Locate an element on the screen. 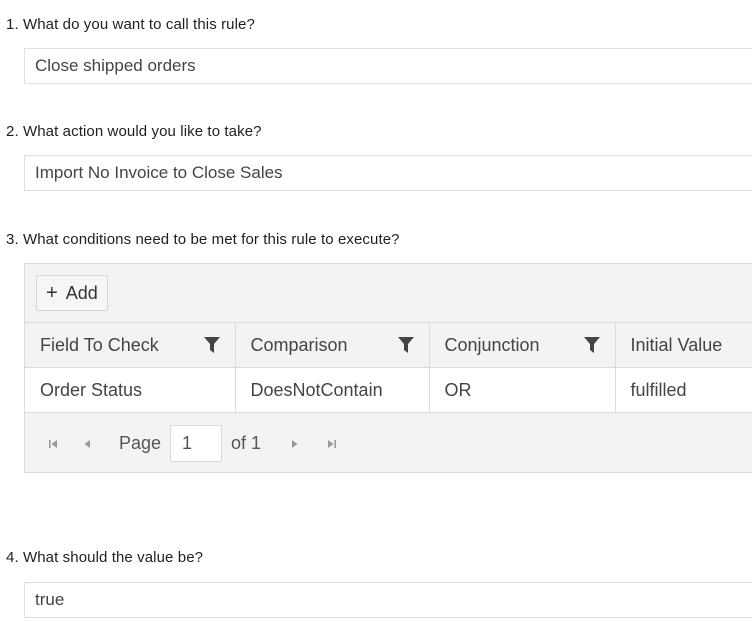 This screenshot has width=752, height=621. column-header-label: Conjunction is located at coordinates (492, 344).